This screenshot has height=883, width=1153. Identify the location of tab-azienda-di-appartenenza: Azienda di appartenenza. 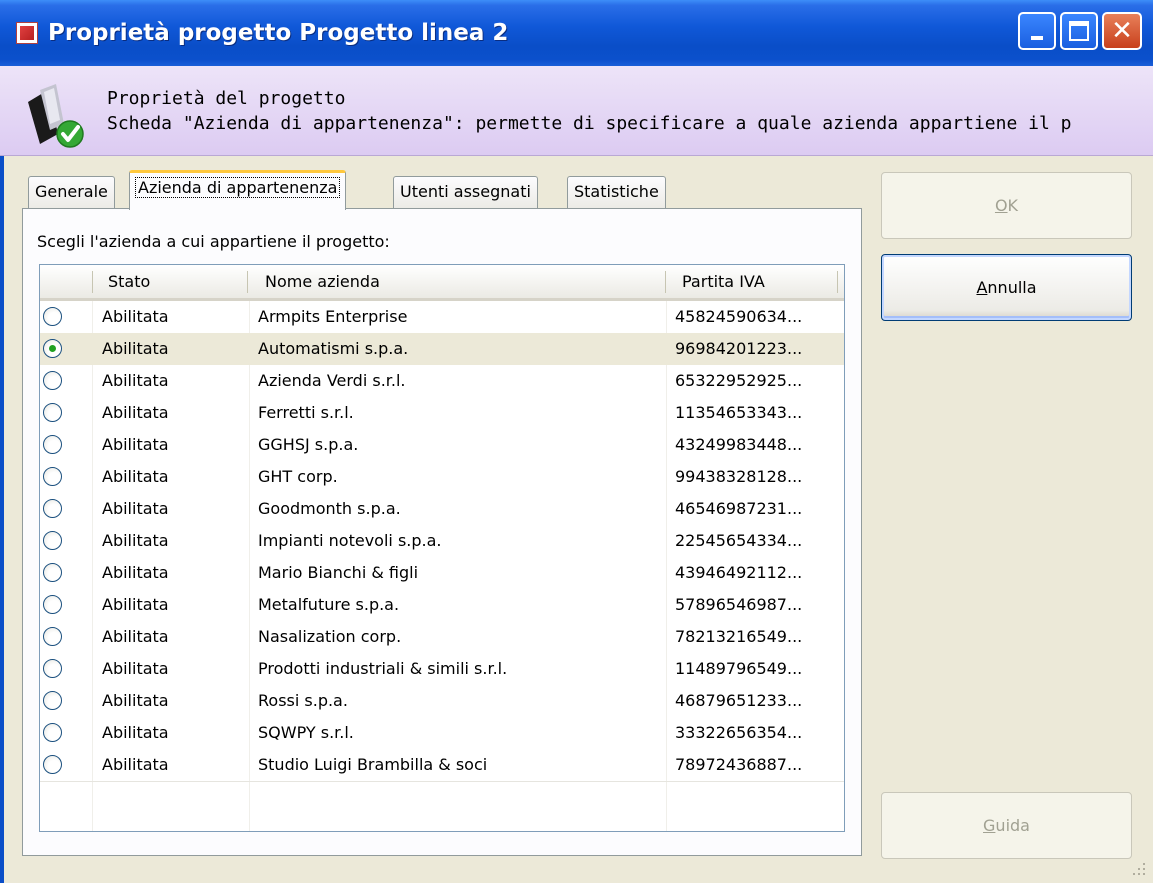
(238, 190).